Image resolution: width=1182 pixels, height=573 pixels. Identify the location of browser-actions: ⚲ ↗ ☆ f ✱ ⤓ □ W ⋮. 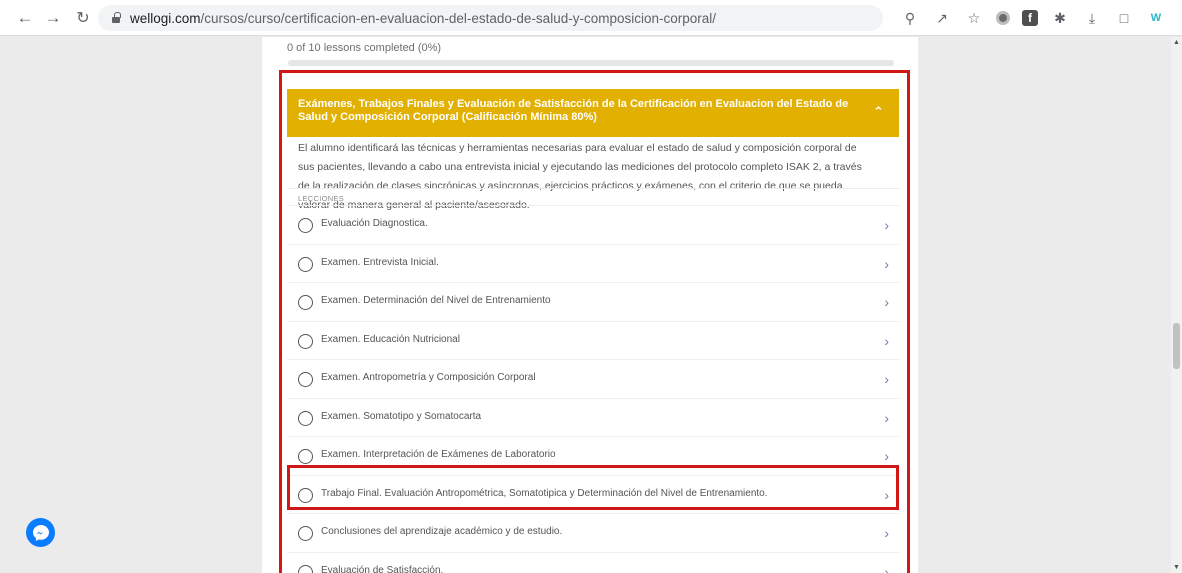
(1041, 18).